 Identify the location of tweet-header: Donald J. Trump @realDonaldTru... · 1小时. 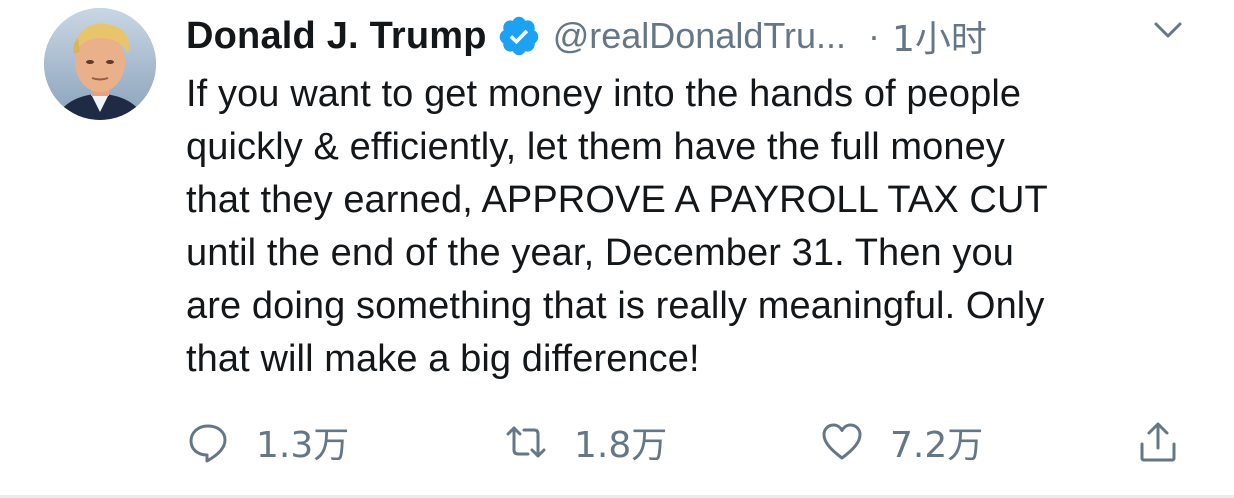
(586, 36).